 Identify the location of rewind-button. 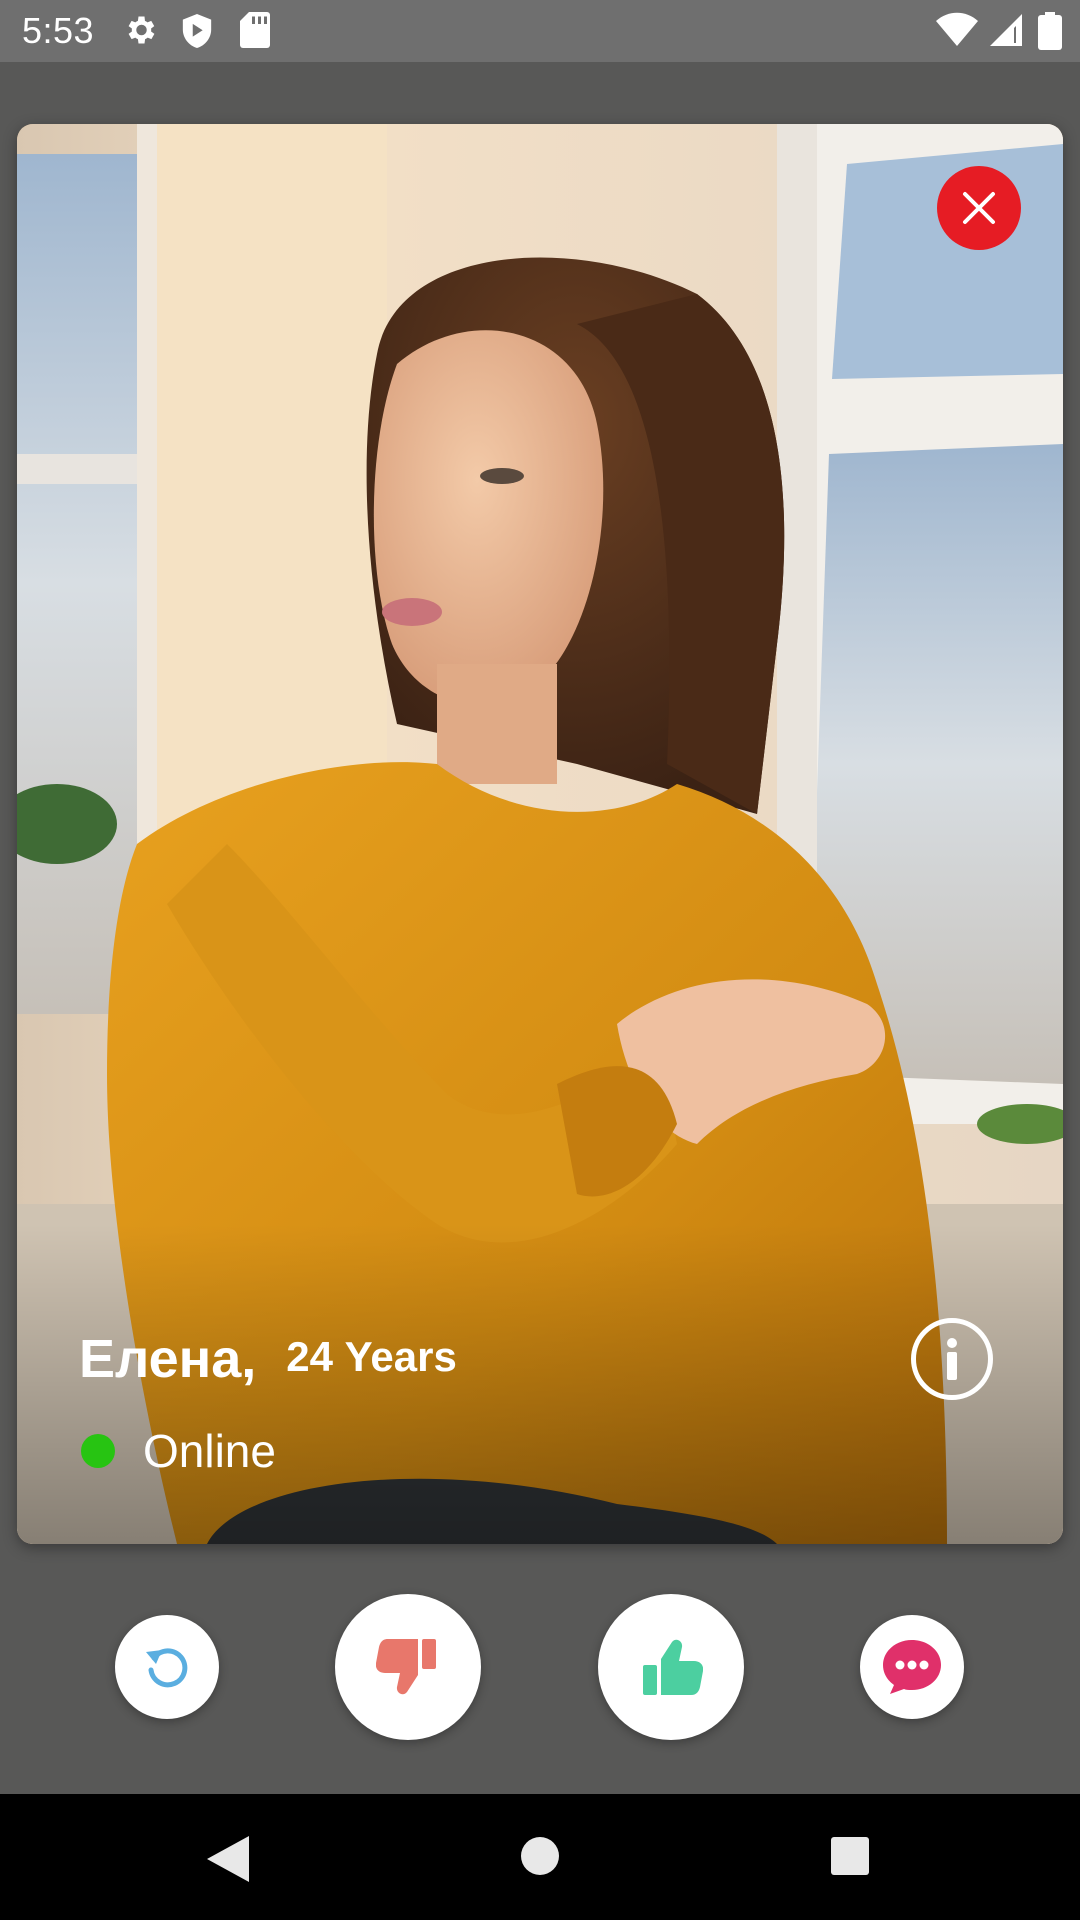
(167, 1667).